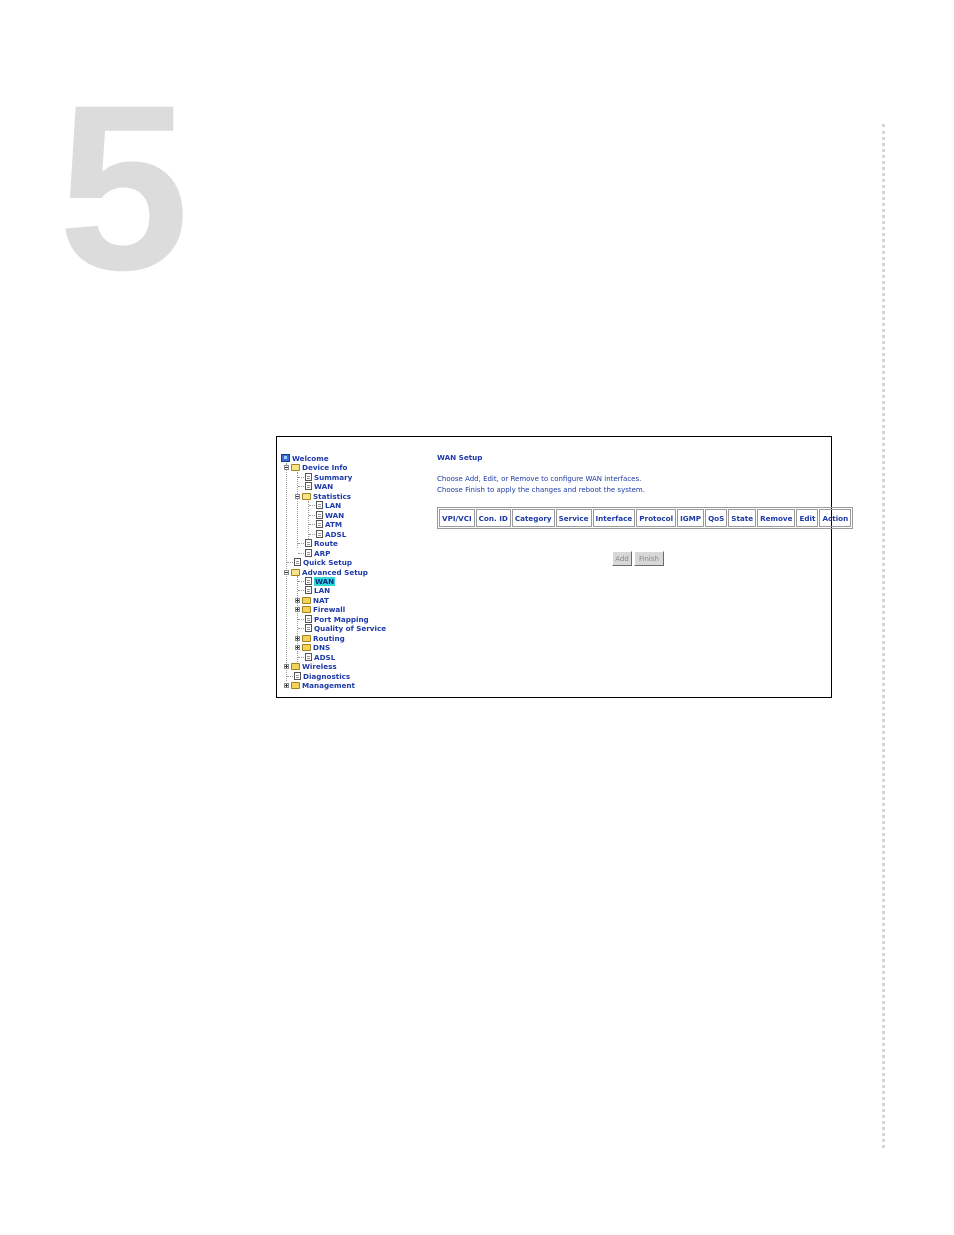 This screenshot has width=954, height=1235. I want to click on tree-item-label: Quick Setup, so click(327, 562).